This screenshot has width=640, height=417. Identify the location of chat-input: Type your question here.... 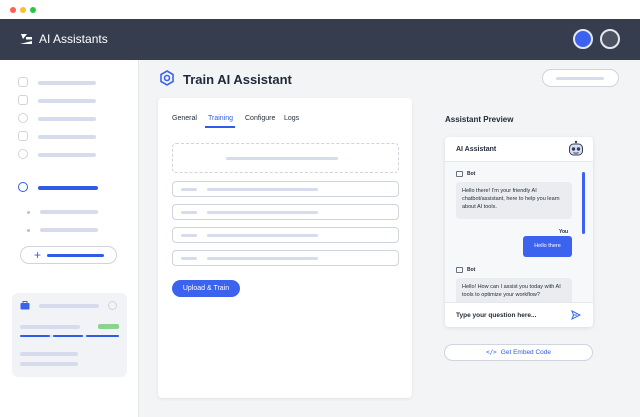
(519, 314).